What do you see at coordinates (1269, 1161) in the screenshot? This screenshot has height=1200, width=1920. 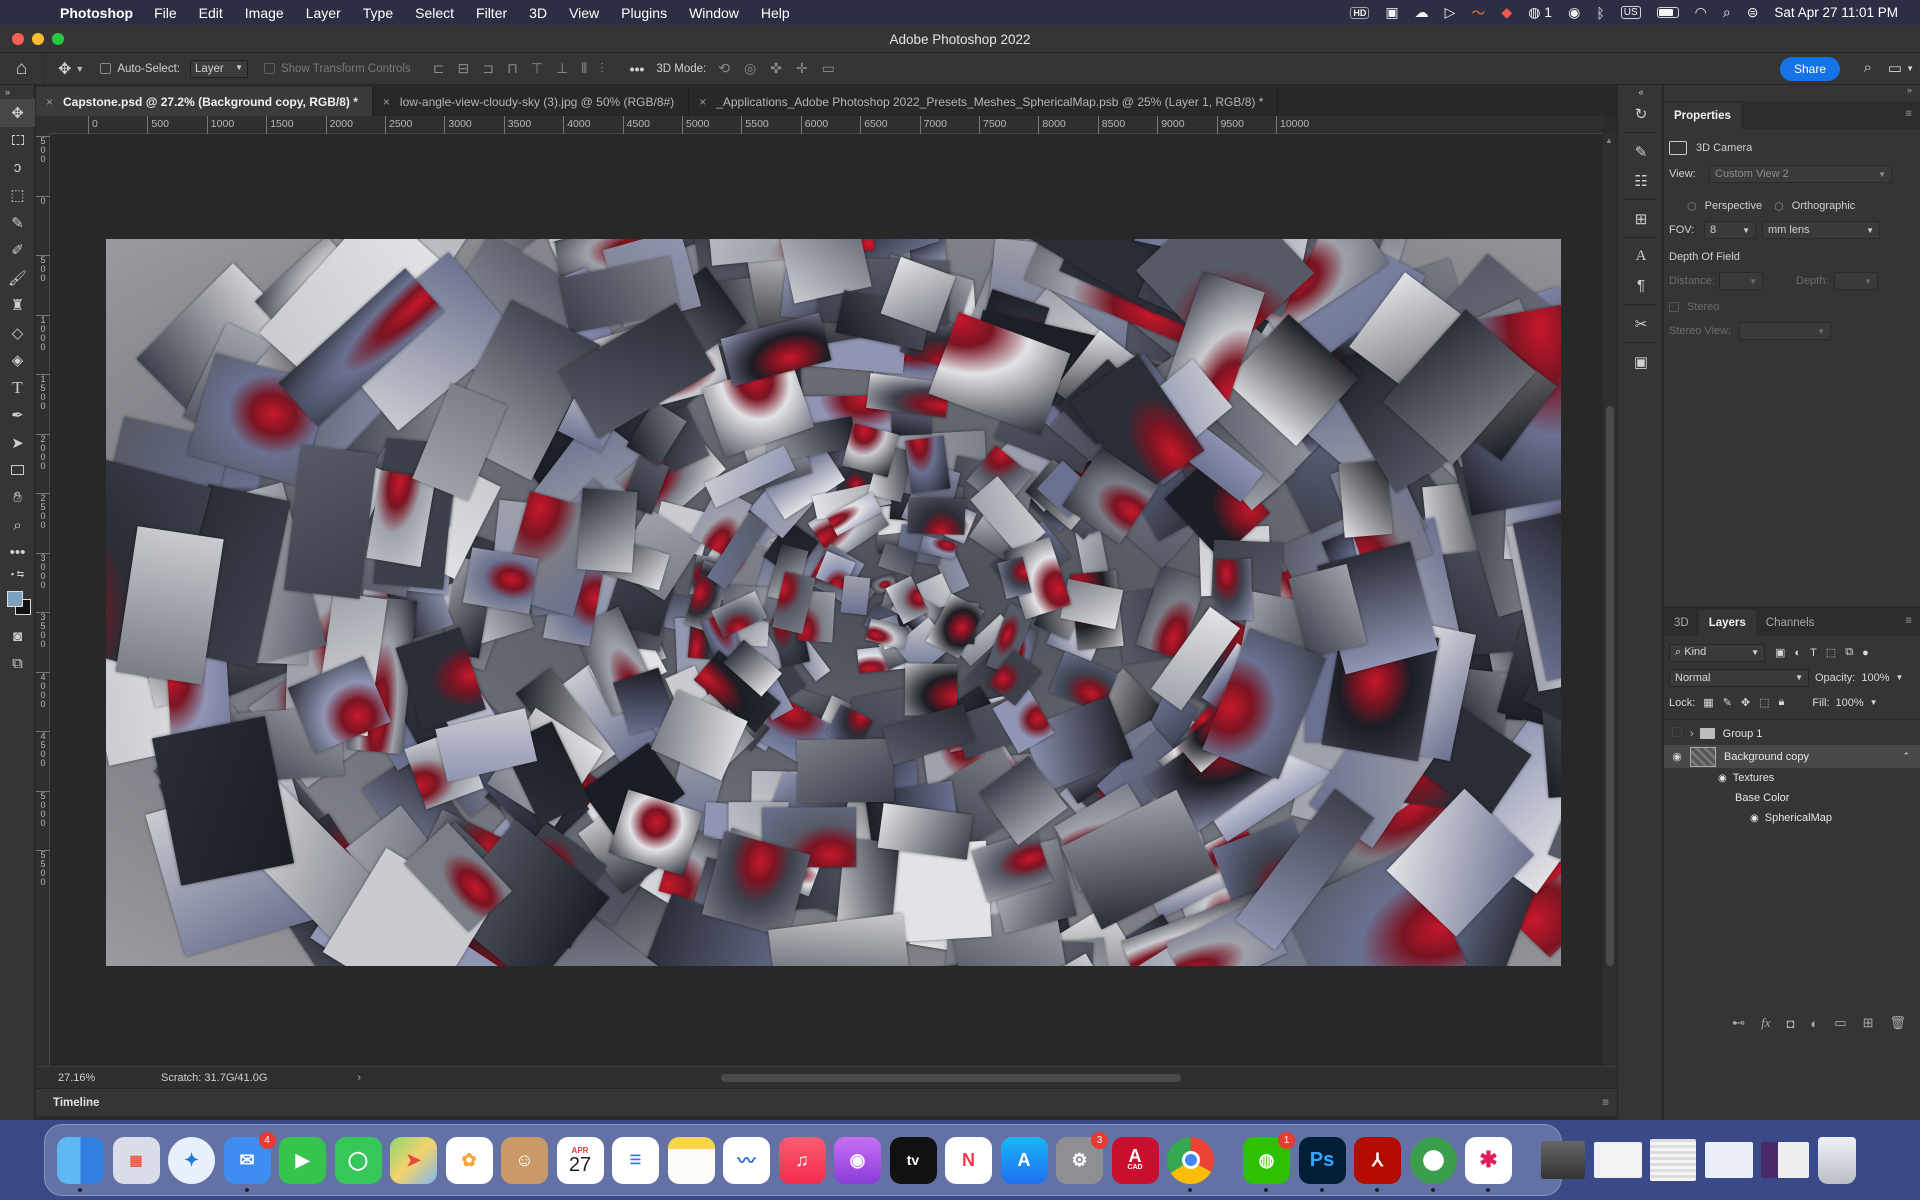 I see `wechat-icon: ◍ 1` at bounding box center [1269, 1161].